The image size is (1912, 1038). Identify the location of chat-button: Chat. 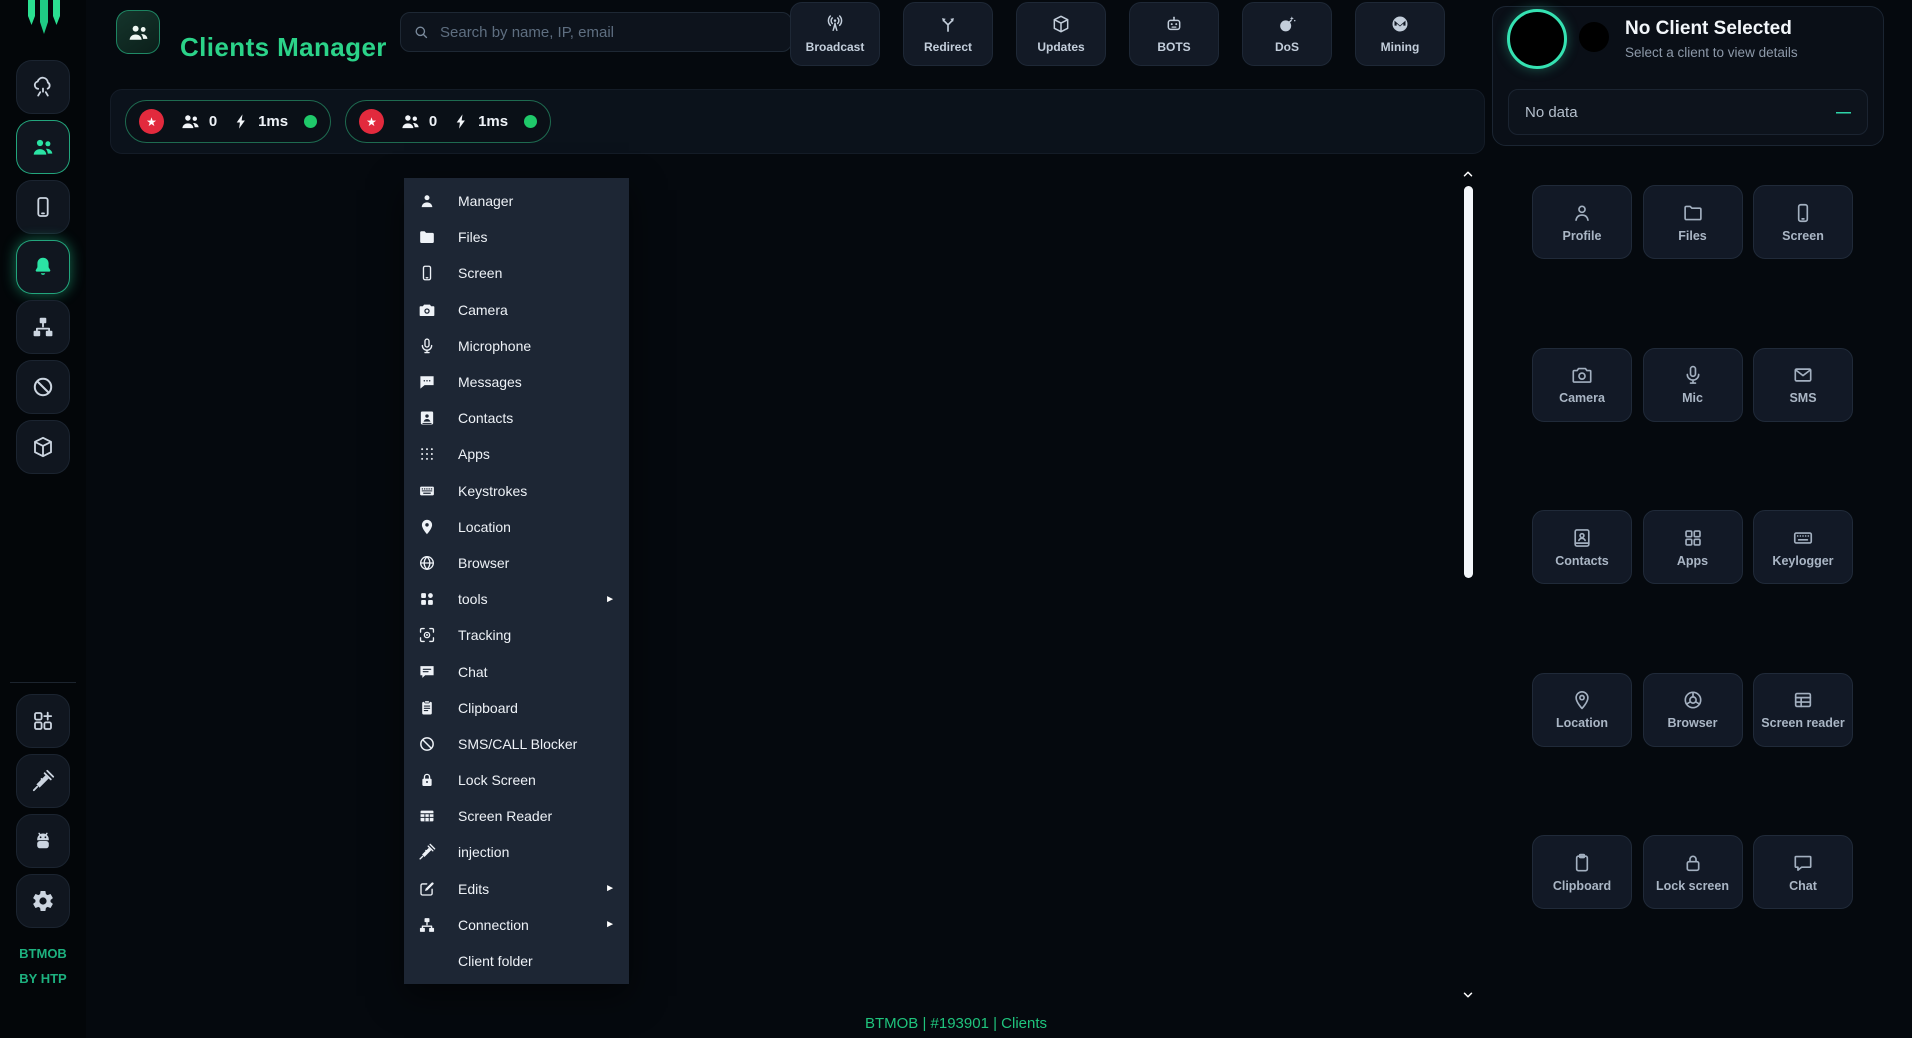
(1803, 872).